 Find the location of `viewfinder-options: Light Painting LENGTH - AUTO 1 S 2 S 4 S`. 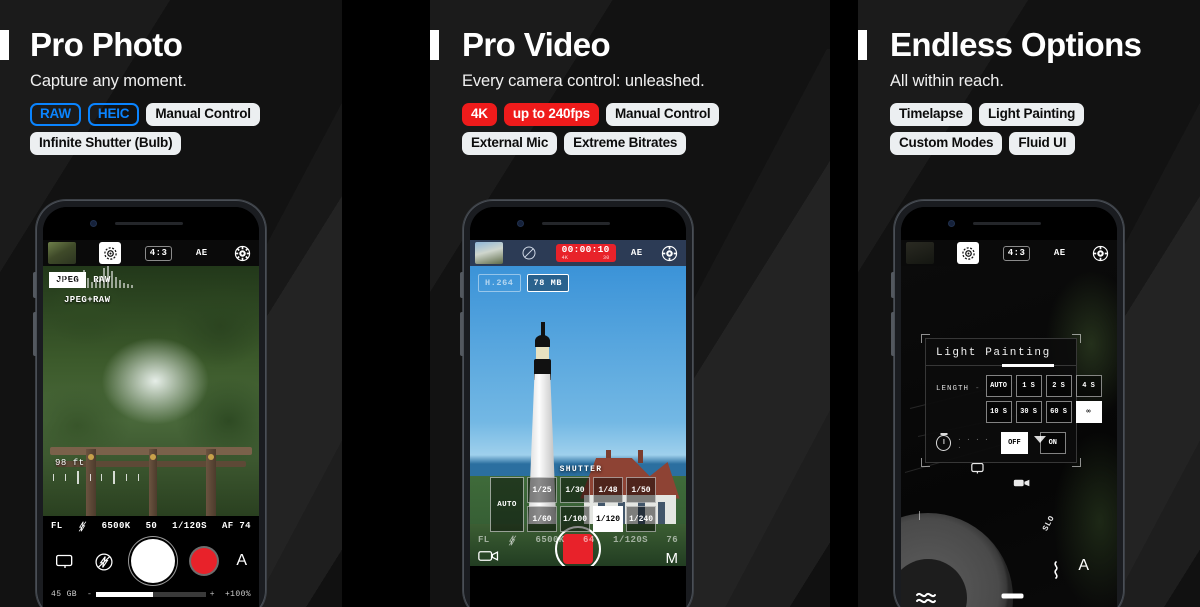

viewfinder-options: Light Painting LENGTH - AUTO 1 S 2 S 4 S is located at coordinates (1009, 436).